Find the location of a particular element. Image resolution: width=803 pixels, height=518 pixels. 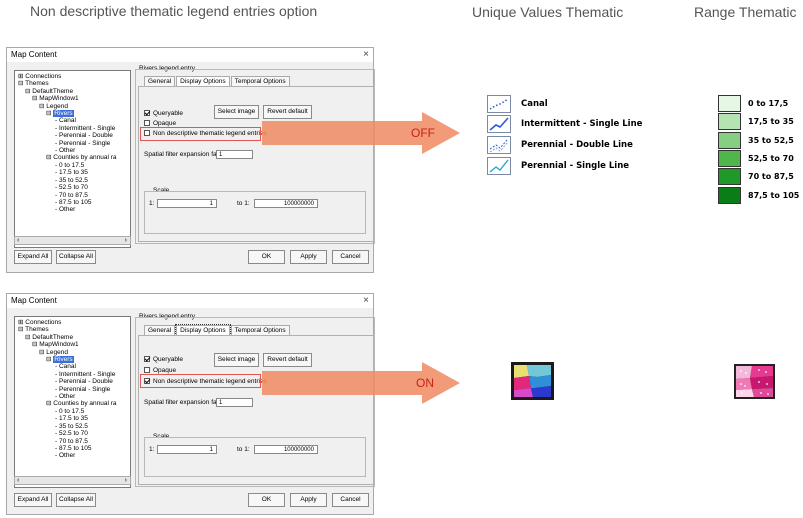

range-title: Range Thematic is located at coordinates (745, 12).